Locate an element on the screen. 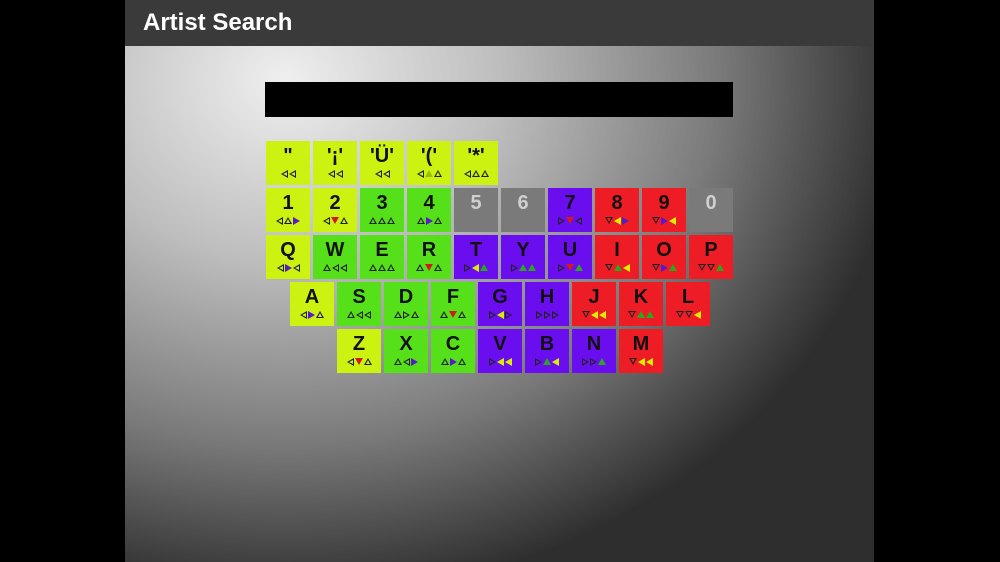 Image resolution: width=1000 pixels, height=562 pixels. key-9: 9 is located at coordinates (664, 210).